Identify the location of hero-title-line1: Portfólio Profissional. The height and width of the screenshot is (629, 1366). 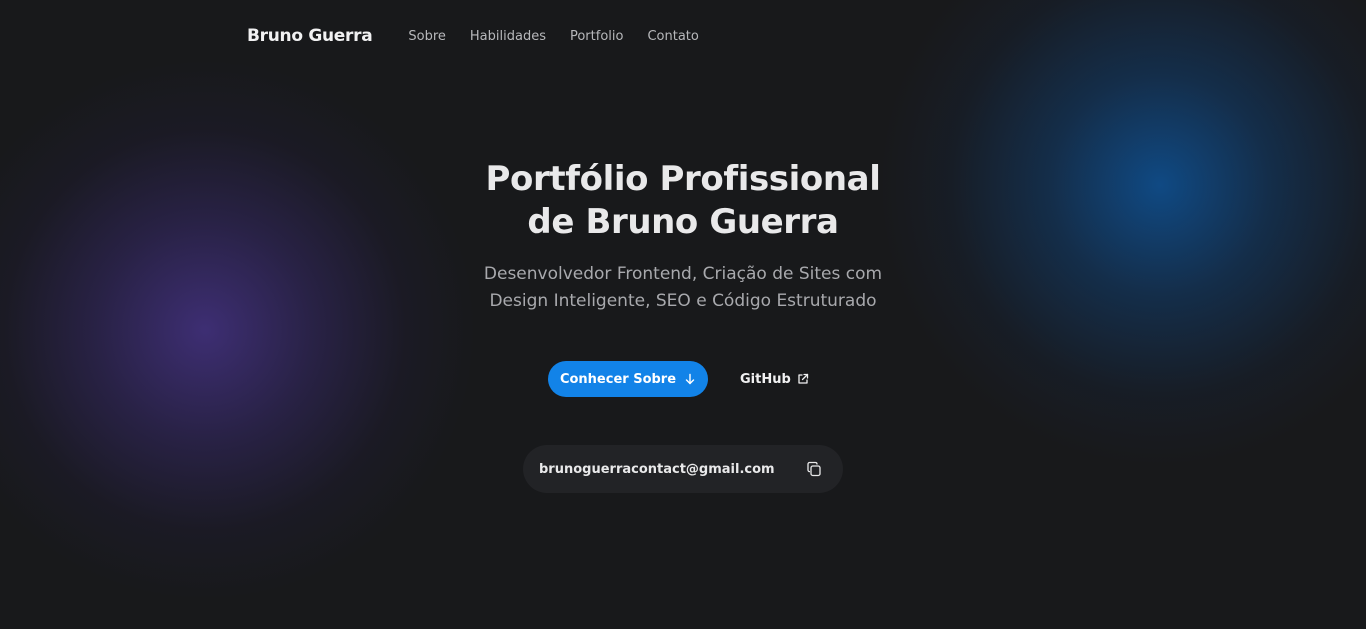
(683, 179).